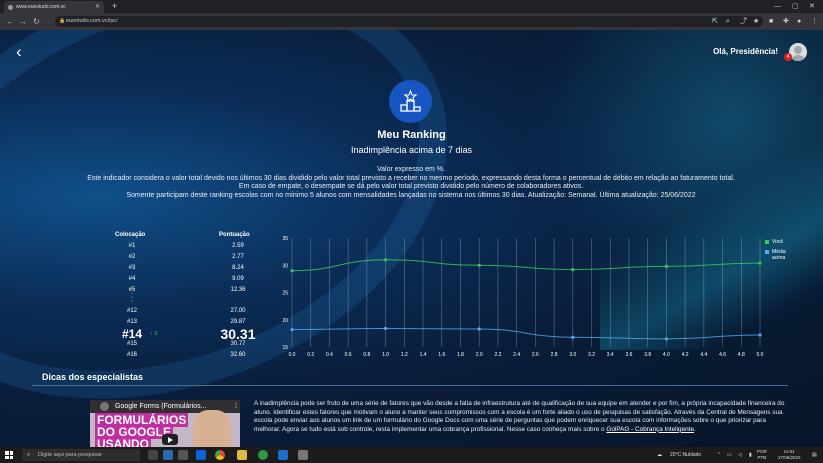 The width and height of the screenshot is (823, 463). Describe the element at coordinates (220, 455) in the screenshot. I see `chrome-icon` at that location.